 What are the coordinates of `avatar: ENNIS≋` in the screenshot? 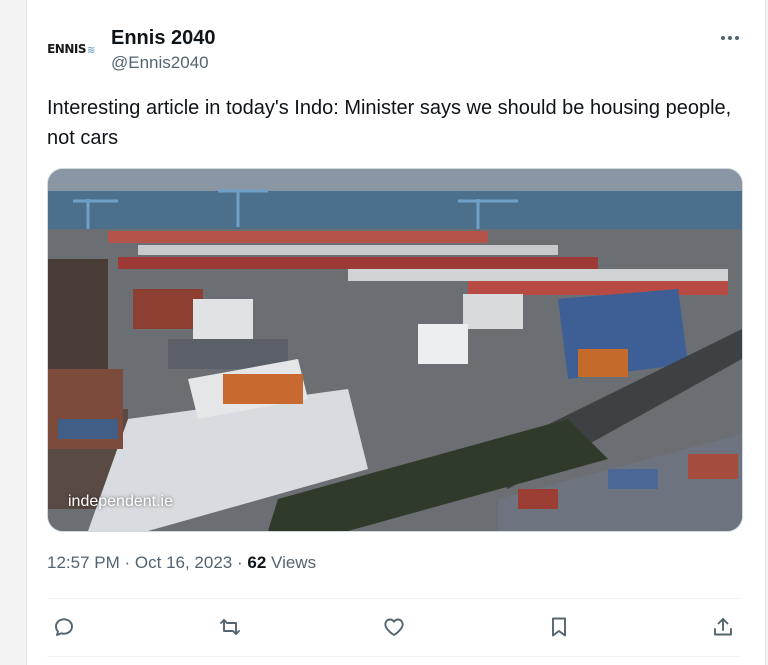 It's located at (71, 49).